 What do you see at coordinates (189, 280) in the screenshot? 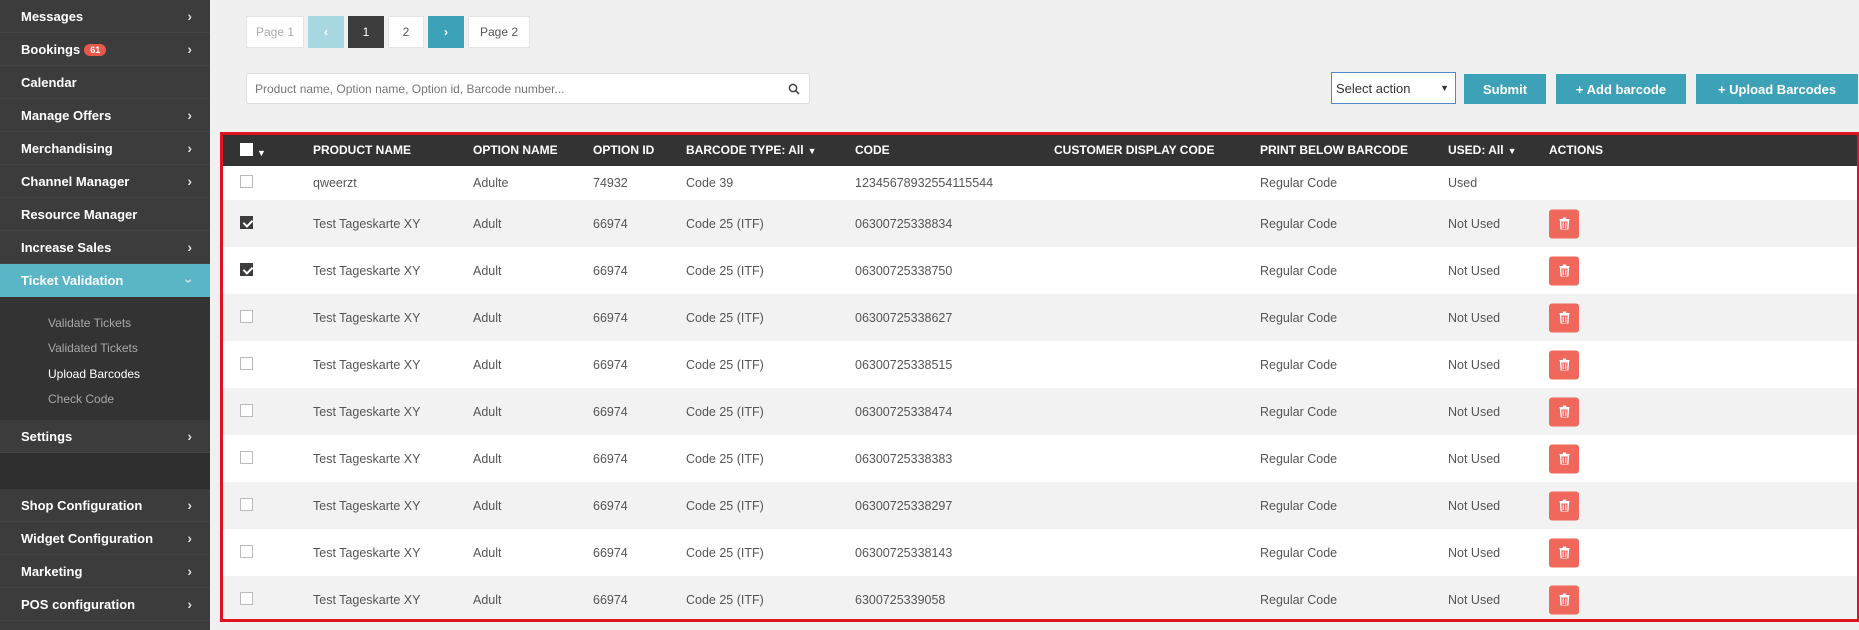
I see `chevron-down-icon: ›` at bounding box center [189, 280].